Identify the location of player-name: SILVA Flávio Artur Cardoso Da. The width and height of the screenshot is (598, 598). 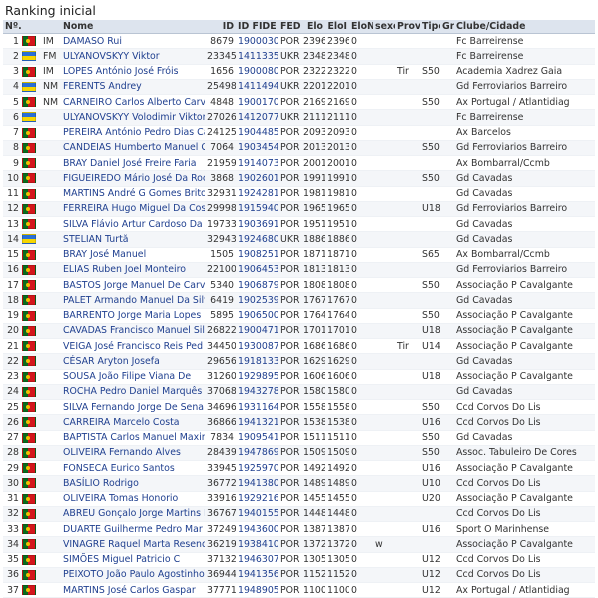
(133, 224).